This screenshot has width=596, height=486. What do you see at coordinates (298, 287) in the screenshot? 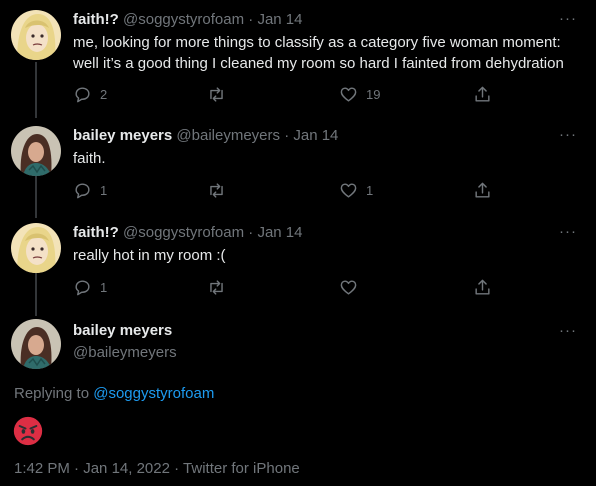
I see `tweet-actions: 1` at bounding box center [298, 287].